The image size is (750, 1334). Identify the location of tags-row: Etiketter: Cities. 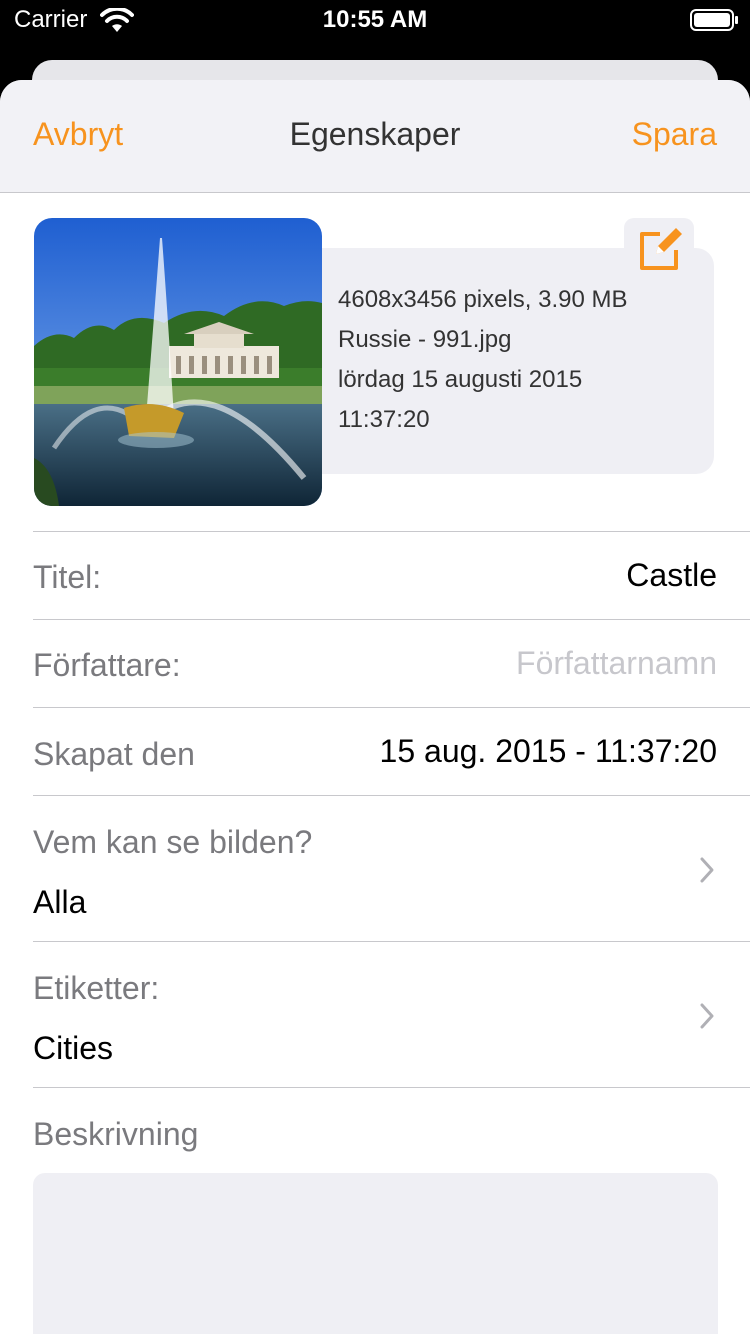
(375, 1014).